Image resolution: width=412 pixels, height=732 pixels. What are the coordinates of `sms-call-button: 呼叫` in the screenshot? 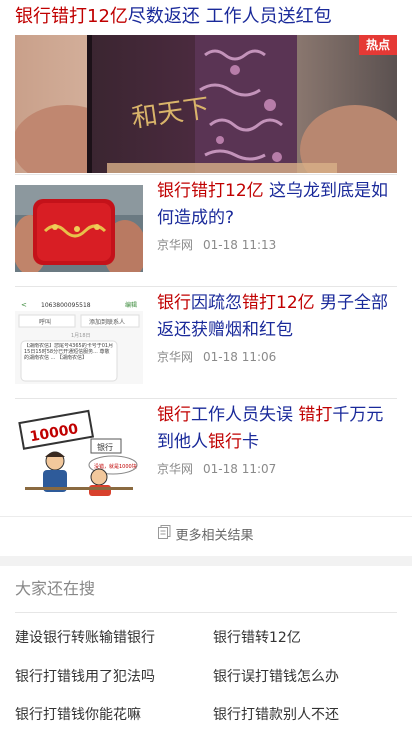 It's located at (45, 322).